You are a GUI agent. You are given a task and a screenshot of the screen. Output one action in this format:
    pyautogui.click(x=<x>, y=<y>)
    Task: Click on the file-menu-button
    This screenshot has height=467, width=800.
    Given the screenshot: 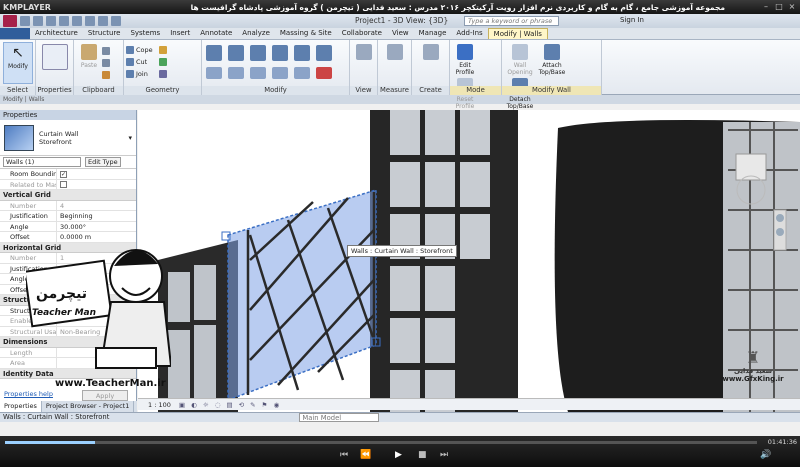 What is the action you would take?
    pyautogui.click(x=15, y=33)
    